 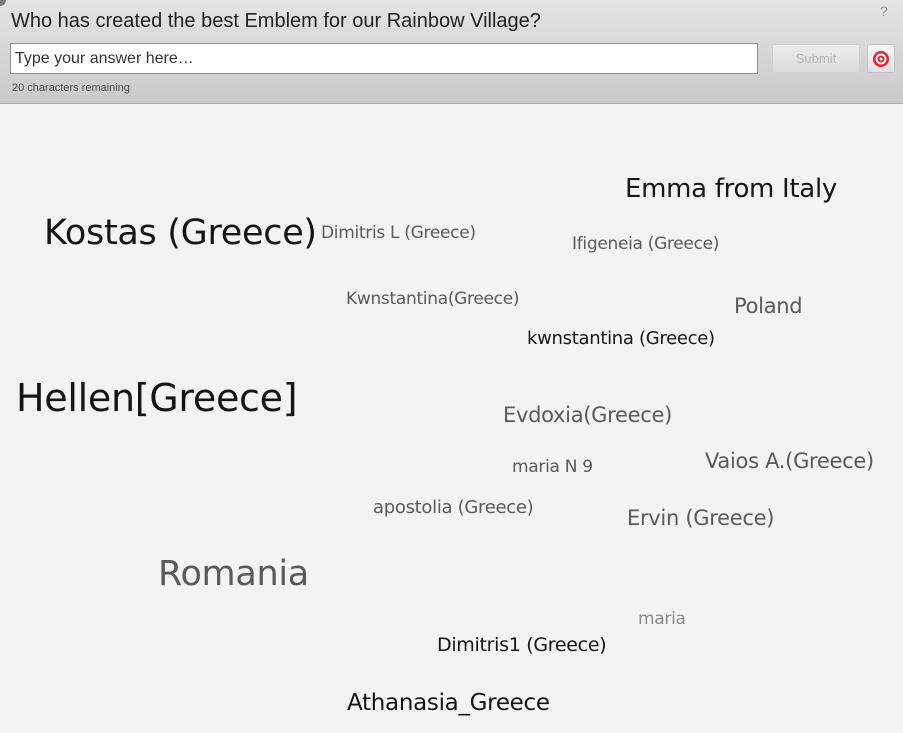 What do you see at coordinates (621, 338) in the screenshot?
I see `cloud-word-kwnstantina-greece-2: kwnstantina (Greece)` at bounding box center [621, 338].